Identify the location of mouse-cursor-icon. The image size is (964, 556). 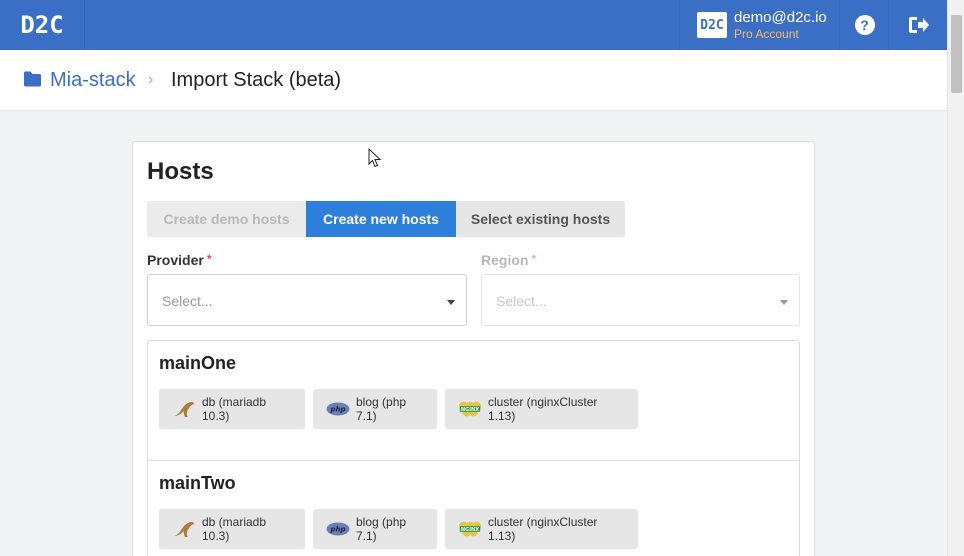
(375, 158).